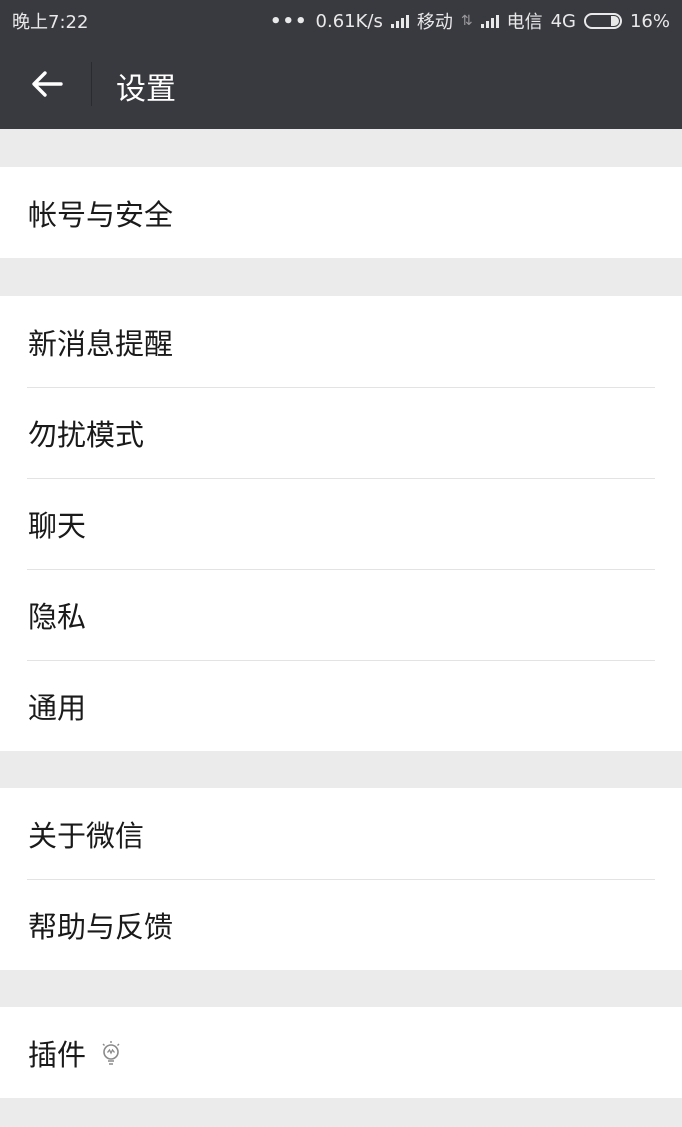 This screenshot has width=682, height=1127. I want to click on item-label: 通用, so click(57, 707).